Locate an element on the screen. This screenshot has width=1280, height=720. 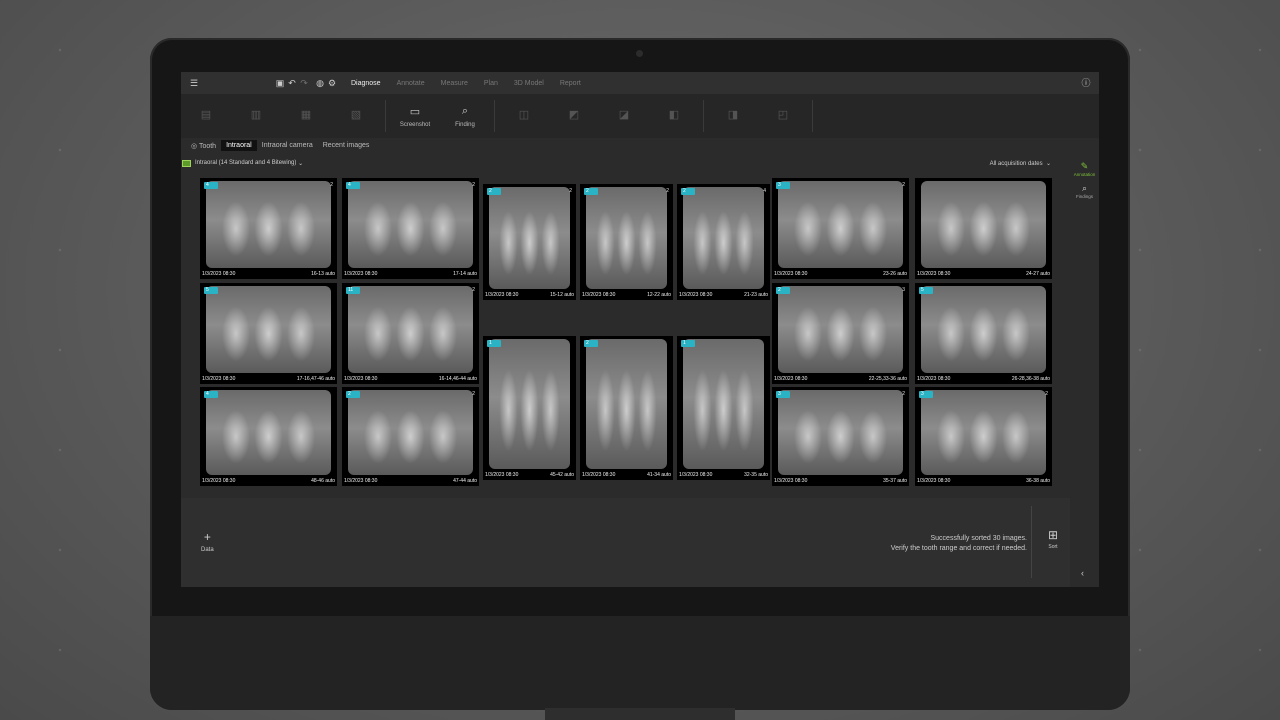
ribbon-button-3: ▦ is located at coordinates (306, 116).